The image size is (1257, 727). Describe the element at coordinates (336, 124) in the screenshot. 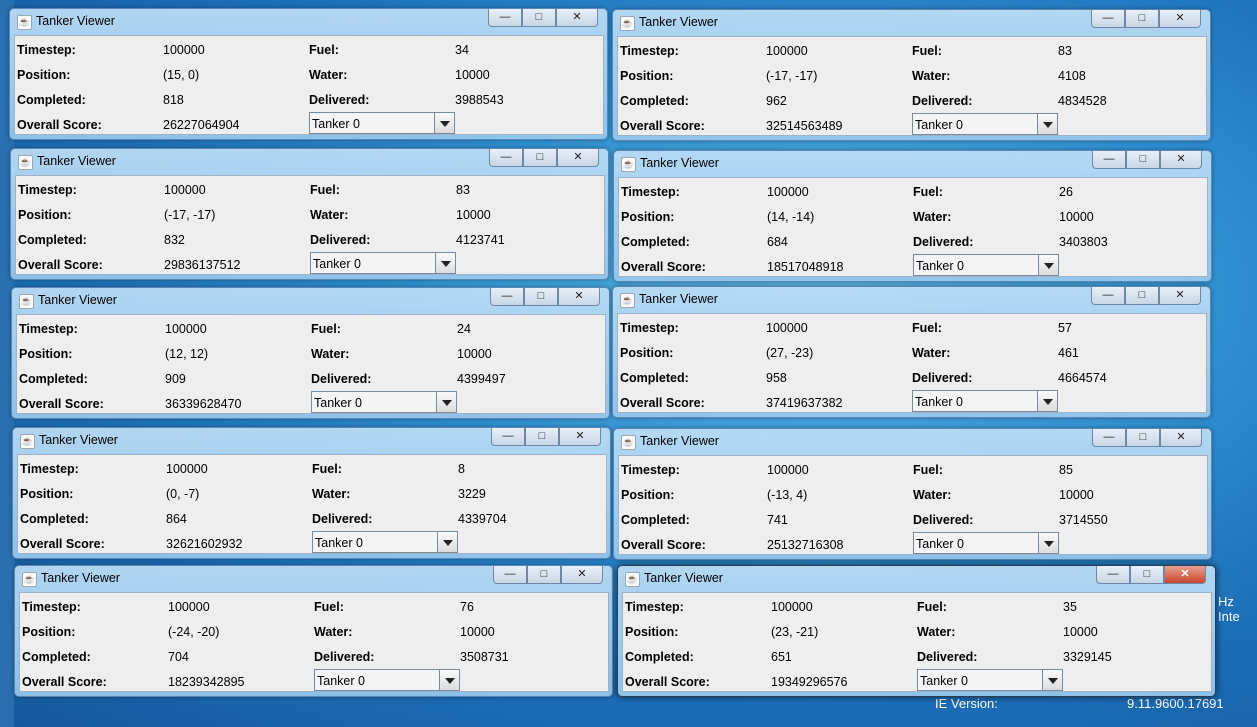

I see `tanker-select-value: Tanker 0` at that location.